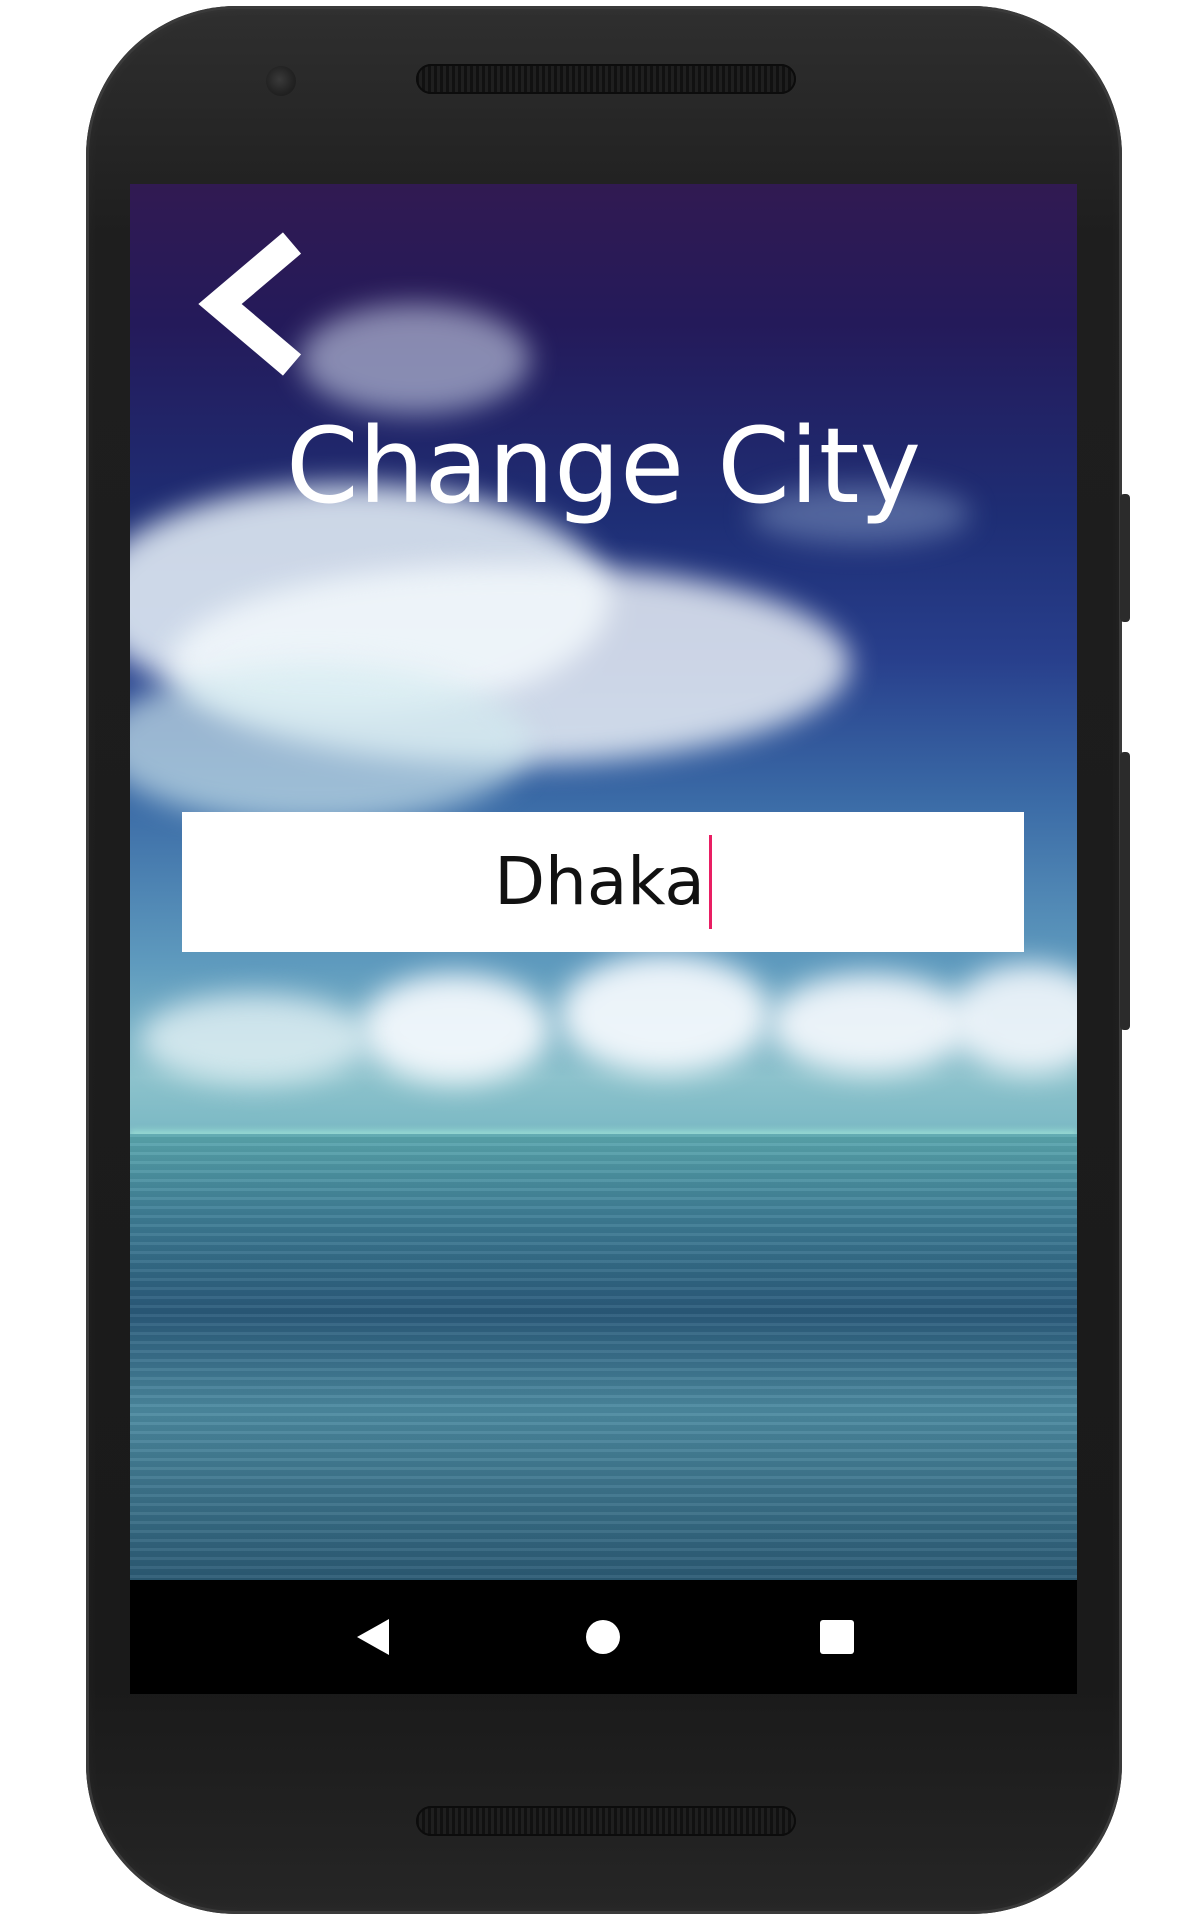 The width and height of the screenshot is (1200, 1920). I want to click on nav-back-icon, so click(373, 1637).